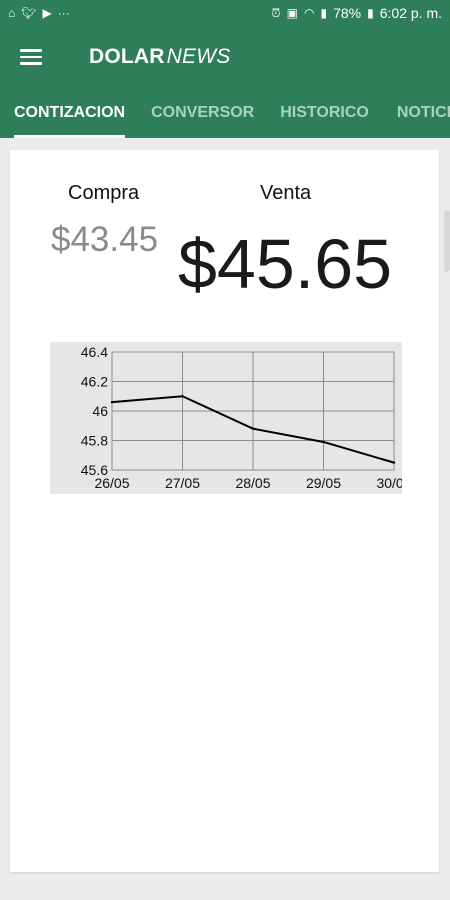  Describe the element at coordinates (70, 113) in the screenshot. I see `tab-contizacion: CONTIZACION` at that location.